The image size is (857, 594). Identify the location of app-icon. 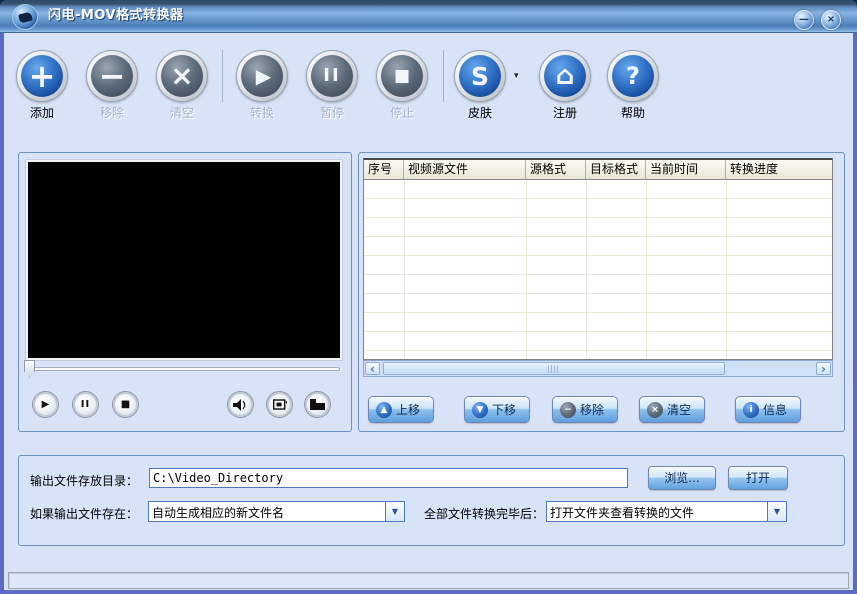
(25, 17).